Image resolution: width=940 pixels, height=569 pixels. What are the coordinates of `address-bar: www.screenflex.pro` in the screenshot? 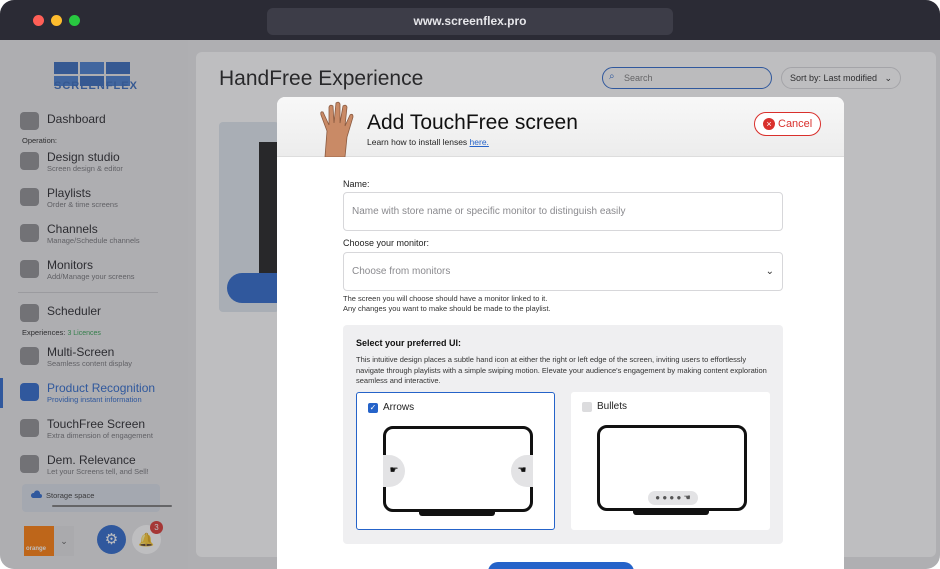 It's located at (470, 21).